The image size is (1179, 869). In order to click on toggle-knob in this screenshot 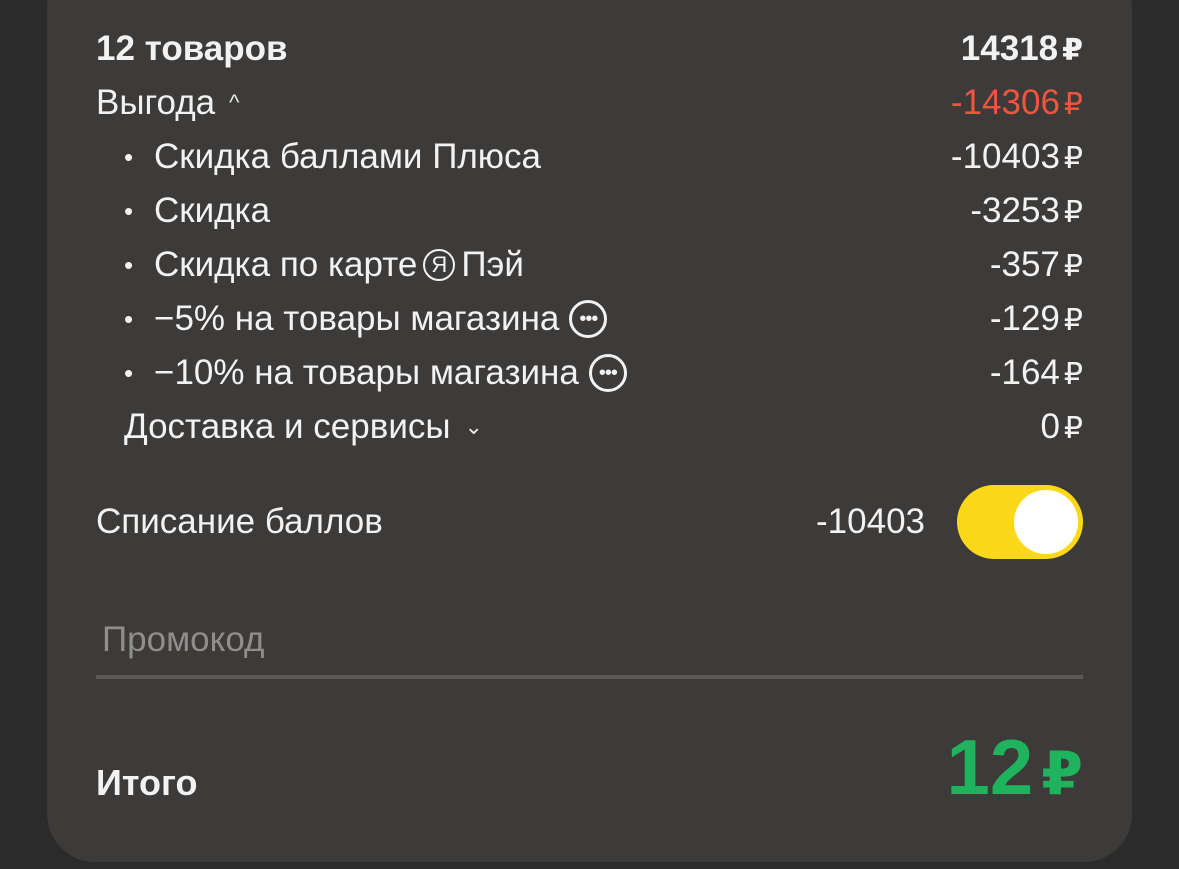, I will do `click(1046, 522)`.